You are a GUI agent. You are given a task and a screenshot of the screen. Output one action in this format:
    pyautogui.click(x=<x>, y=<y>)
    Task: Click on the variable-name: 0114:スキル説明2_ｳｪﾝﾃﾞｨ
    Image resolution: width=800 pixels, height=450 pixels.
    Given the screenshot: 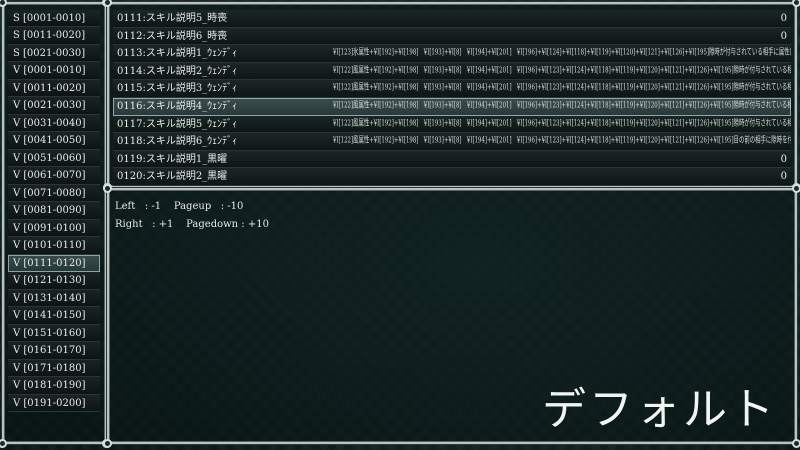 What is the action you would take?
    pyautogui.click(x=177, y=71)
    